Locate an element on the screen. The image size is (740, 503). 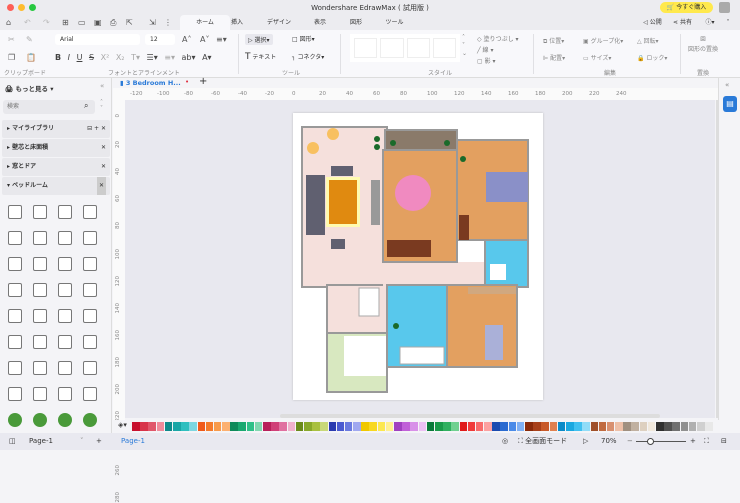
paste-icon: 📋 is located at coordinates (31, 57).